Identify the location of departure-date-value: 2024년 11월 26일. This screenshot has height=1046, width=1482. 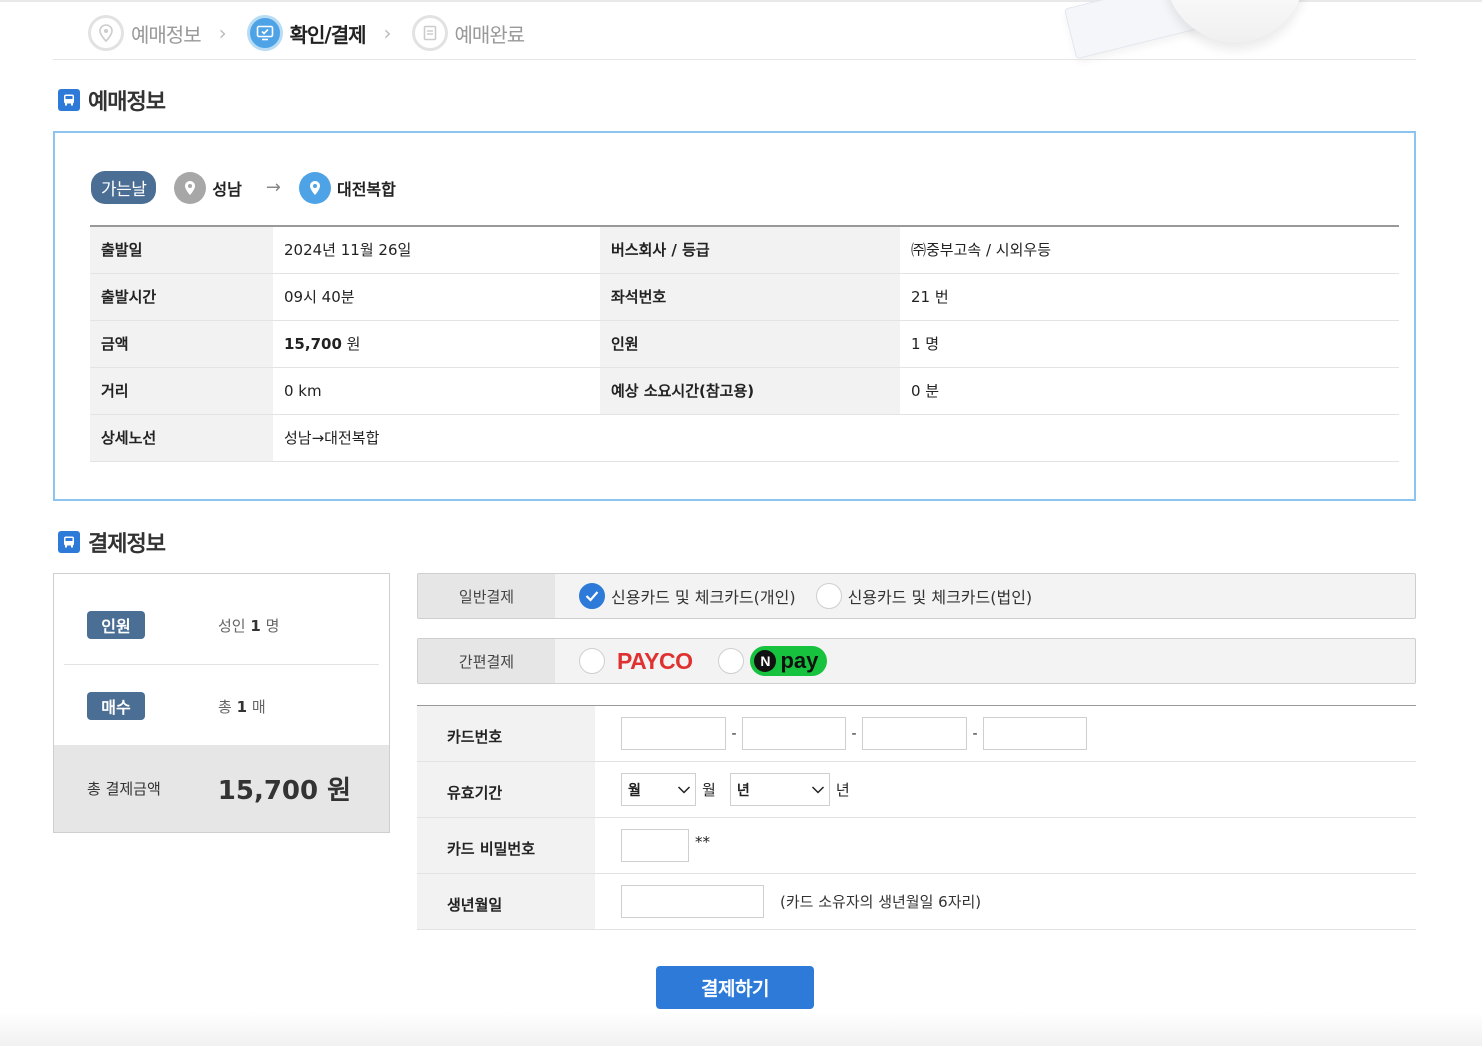
(436, 250).